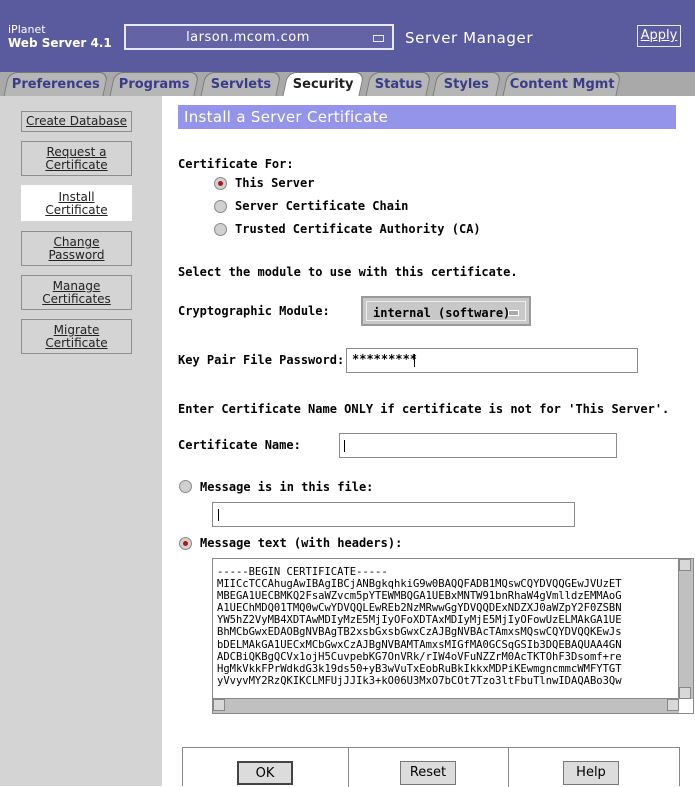  What do you see at coordinates (673, 705) in the screenshot?
I see `scroll-right-icon` at bounding box center [673, 705].